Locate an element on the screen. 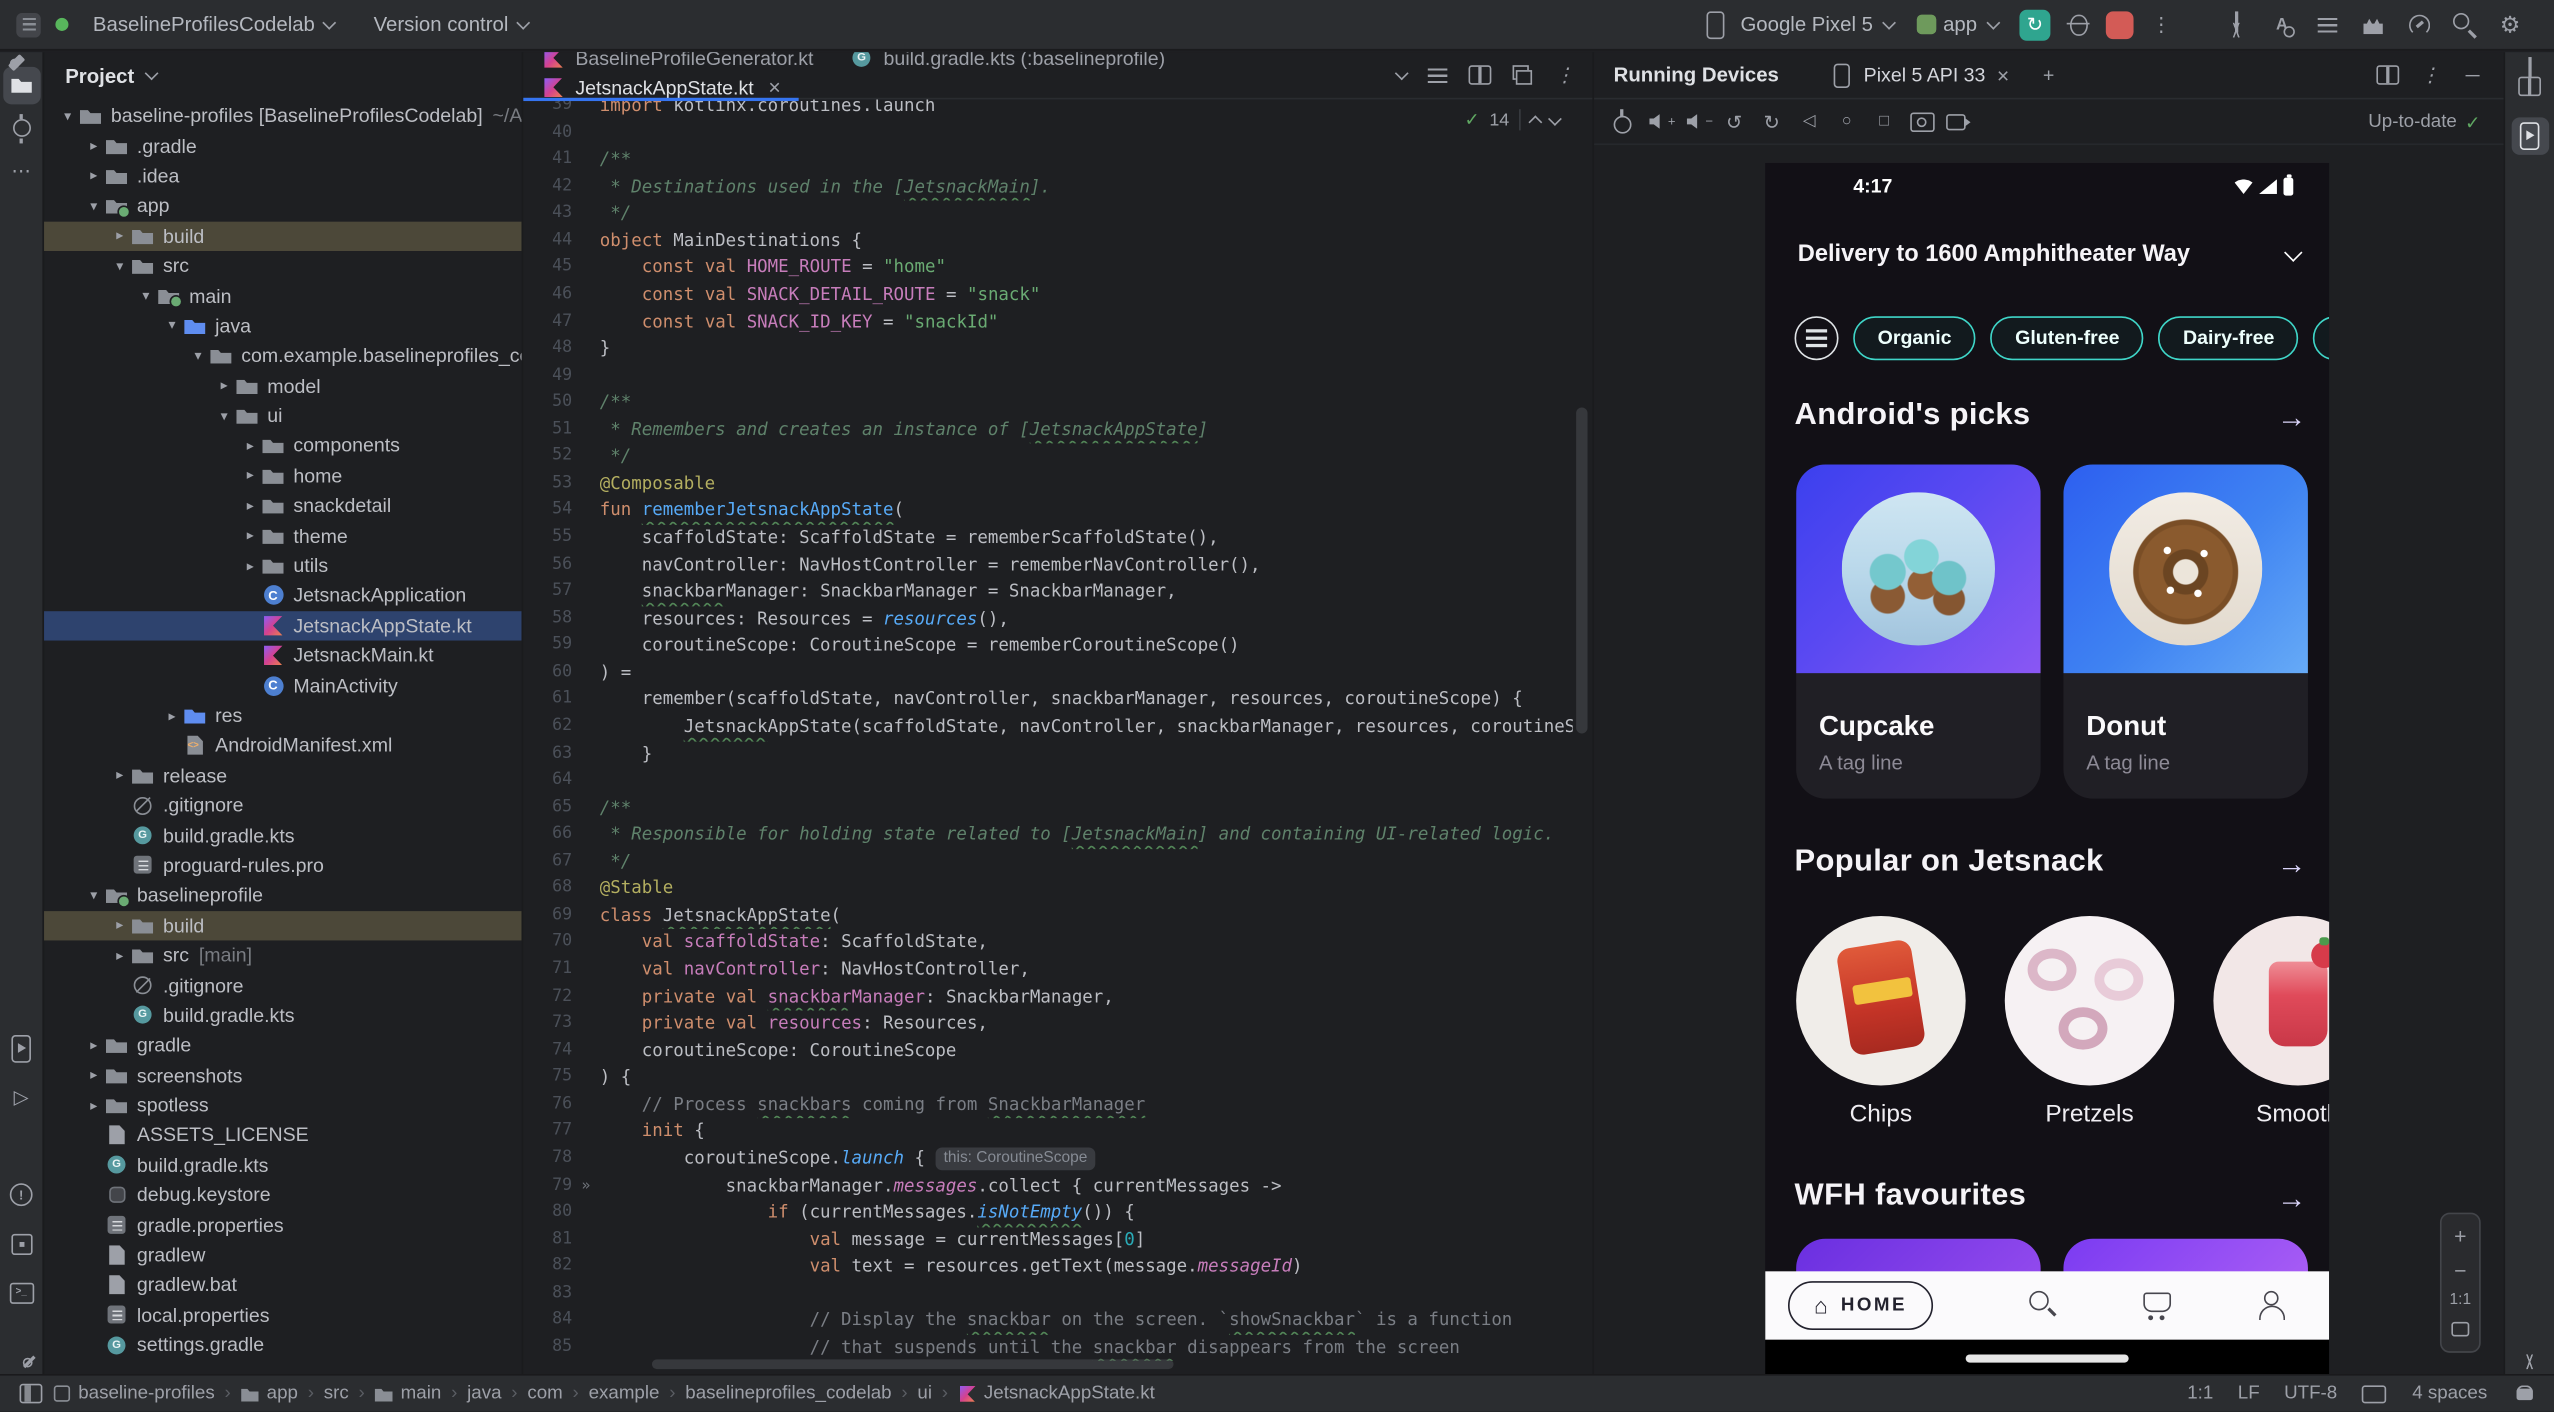  snack-circle-item: Pretzels is located at coordinates (2089, 1022).